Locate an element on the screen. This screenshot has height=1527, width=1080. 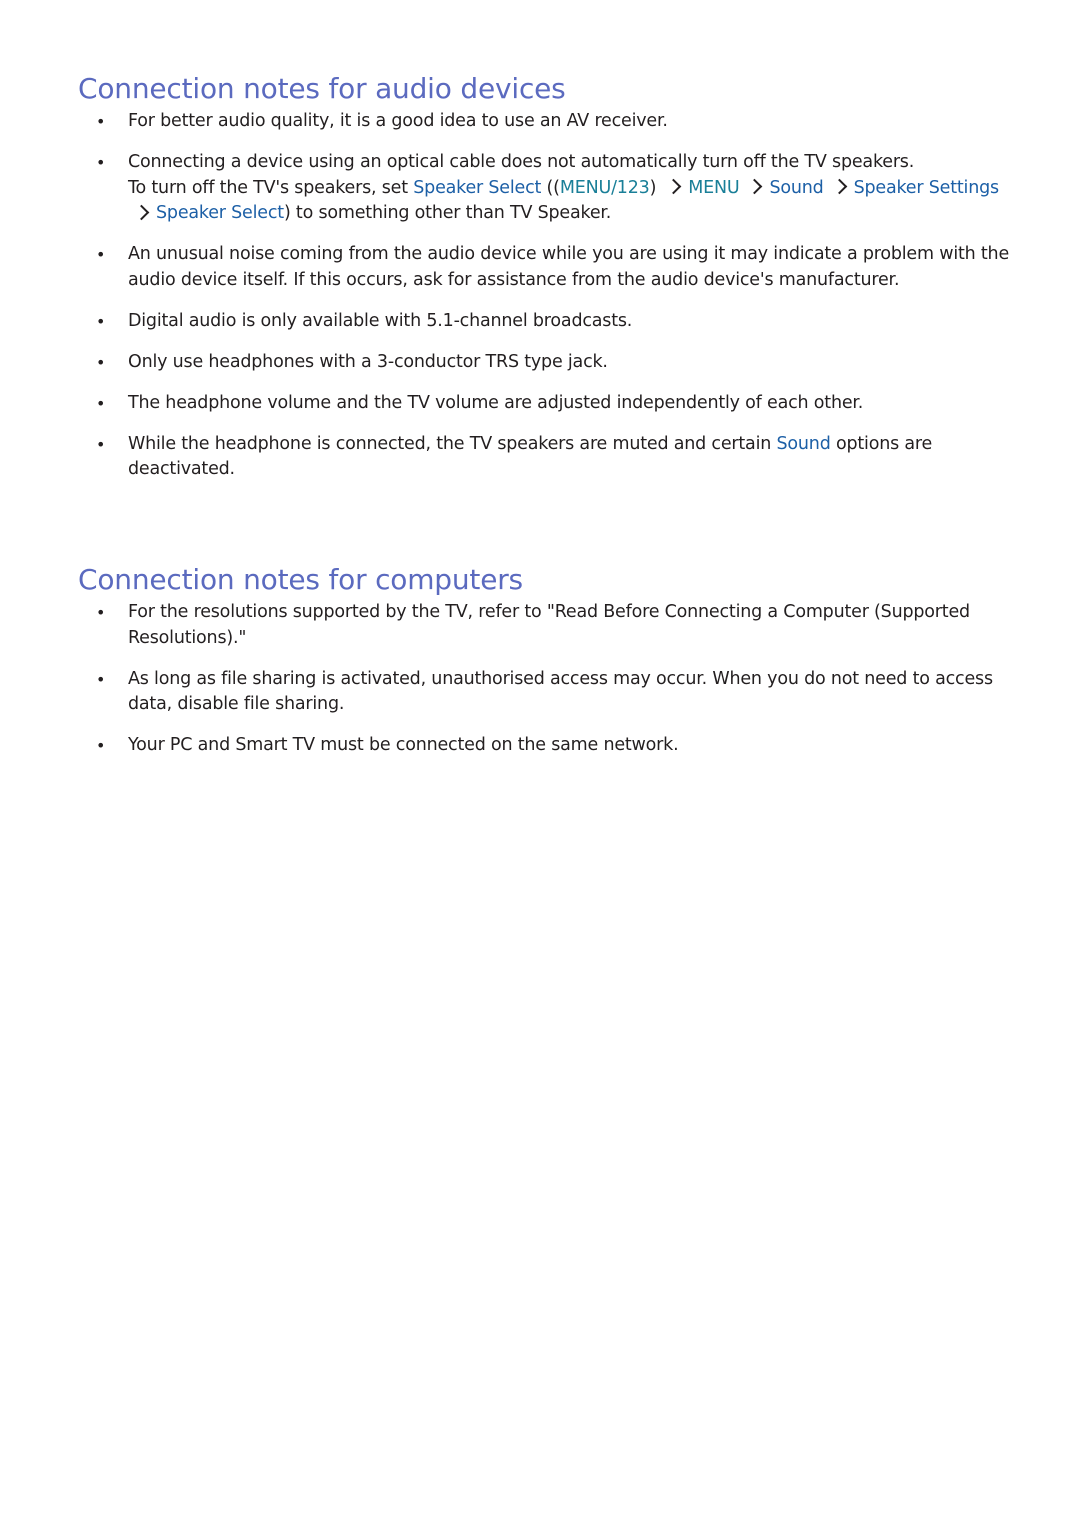
note-text: To turn off the TV's speakers, set is located at coordinates (271, 187).